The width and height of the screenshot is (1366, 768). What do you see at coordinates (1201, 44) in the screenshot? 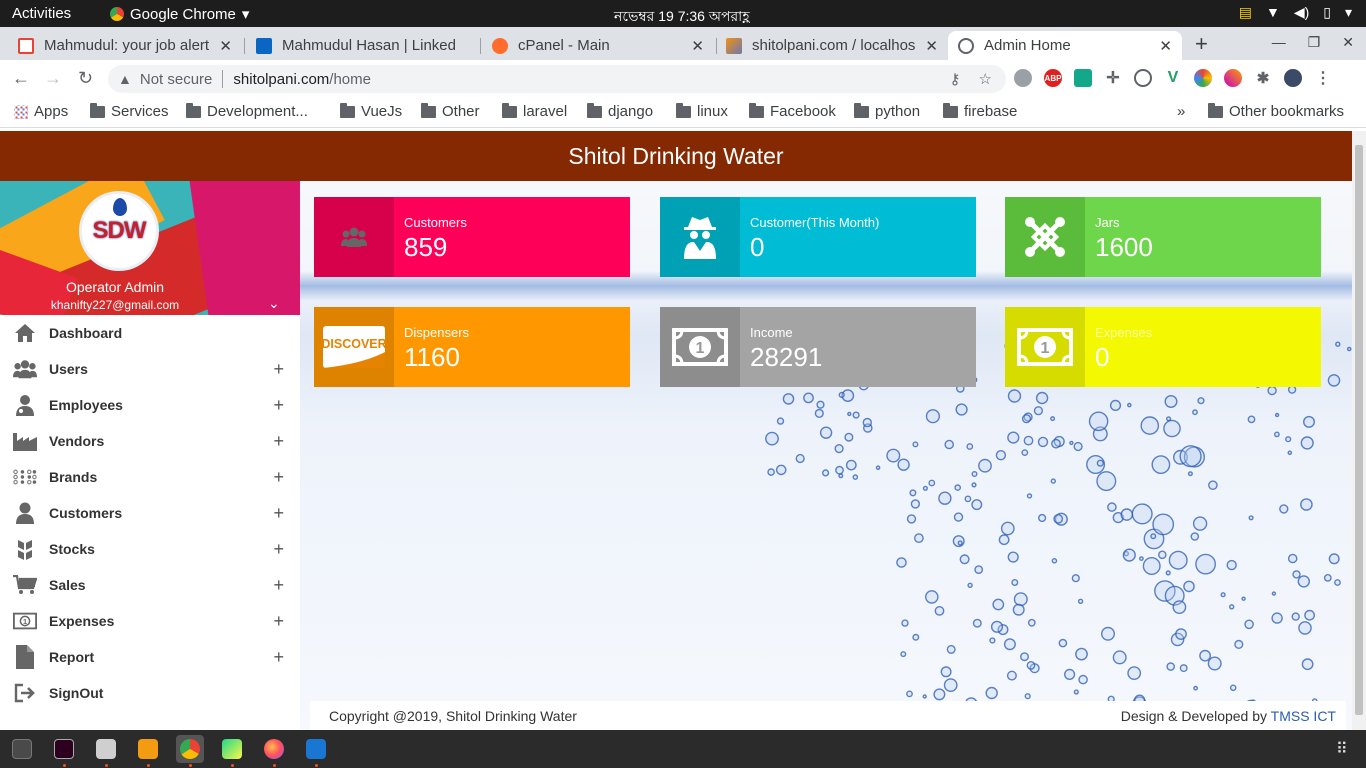
I see `new-tab-button: +` at bounding box center [1201, 44].